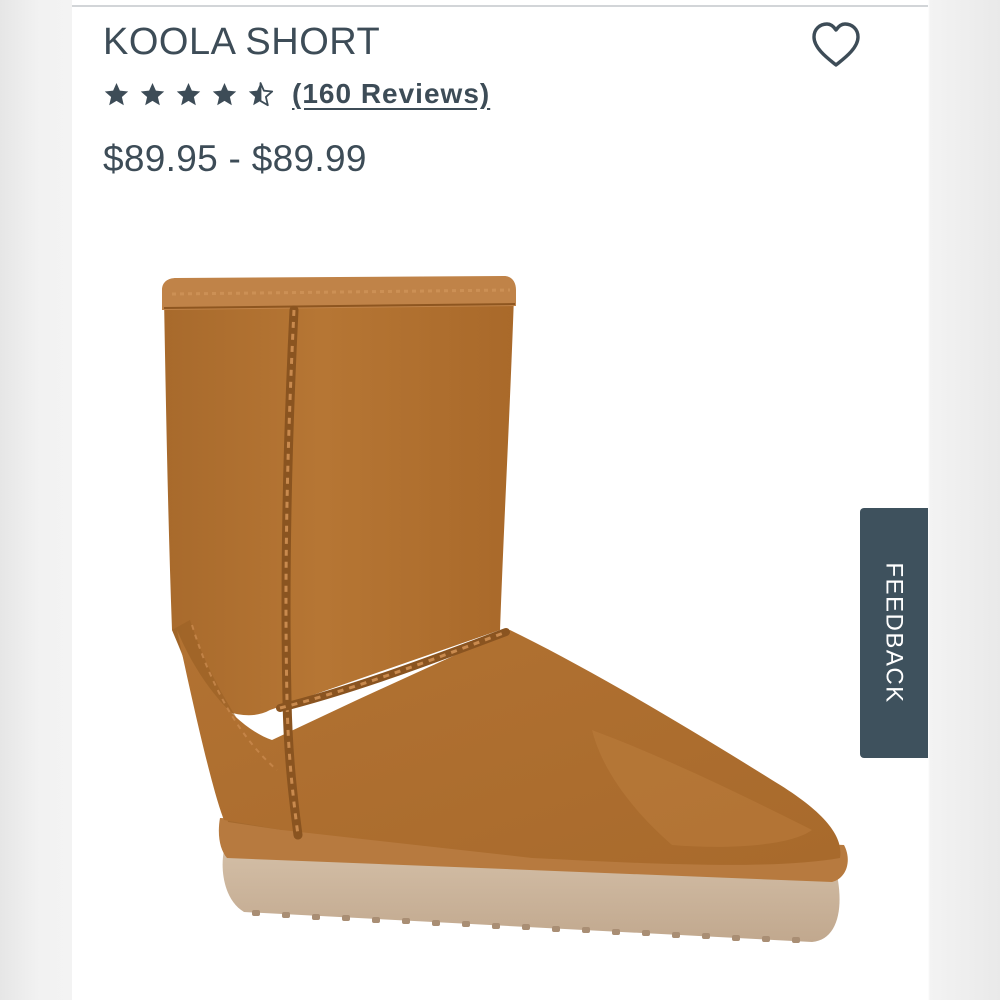 The height and width of the screenshot is (1000, 1000). Describe the element at coordinates (500, 6) in the screenshot. I see `top-divider` at that location.